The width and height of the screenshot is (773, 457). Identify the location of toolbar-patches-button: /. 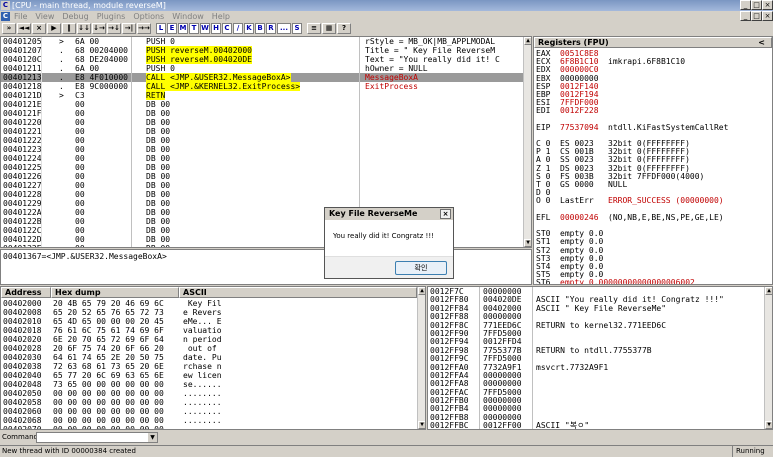
(238, 28).